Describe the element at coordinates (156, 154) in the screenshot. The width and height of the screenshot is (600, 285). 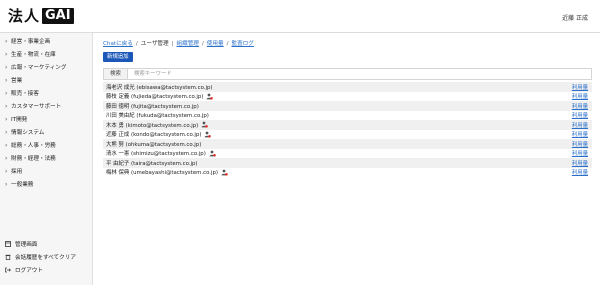
I see `user-name: 清水 一憲 (shimizu@tactsystem.co.jp)` at that location.